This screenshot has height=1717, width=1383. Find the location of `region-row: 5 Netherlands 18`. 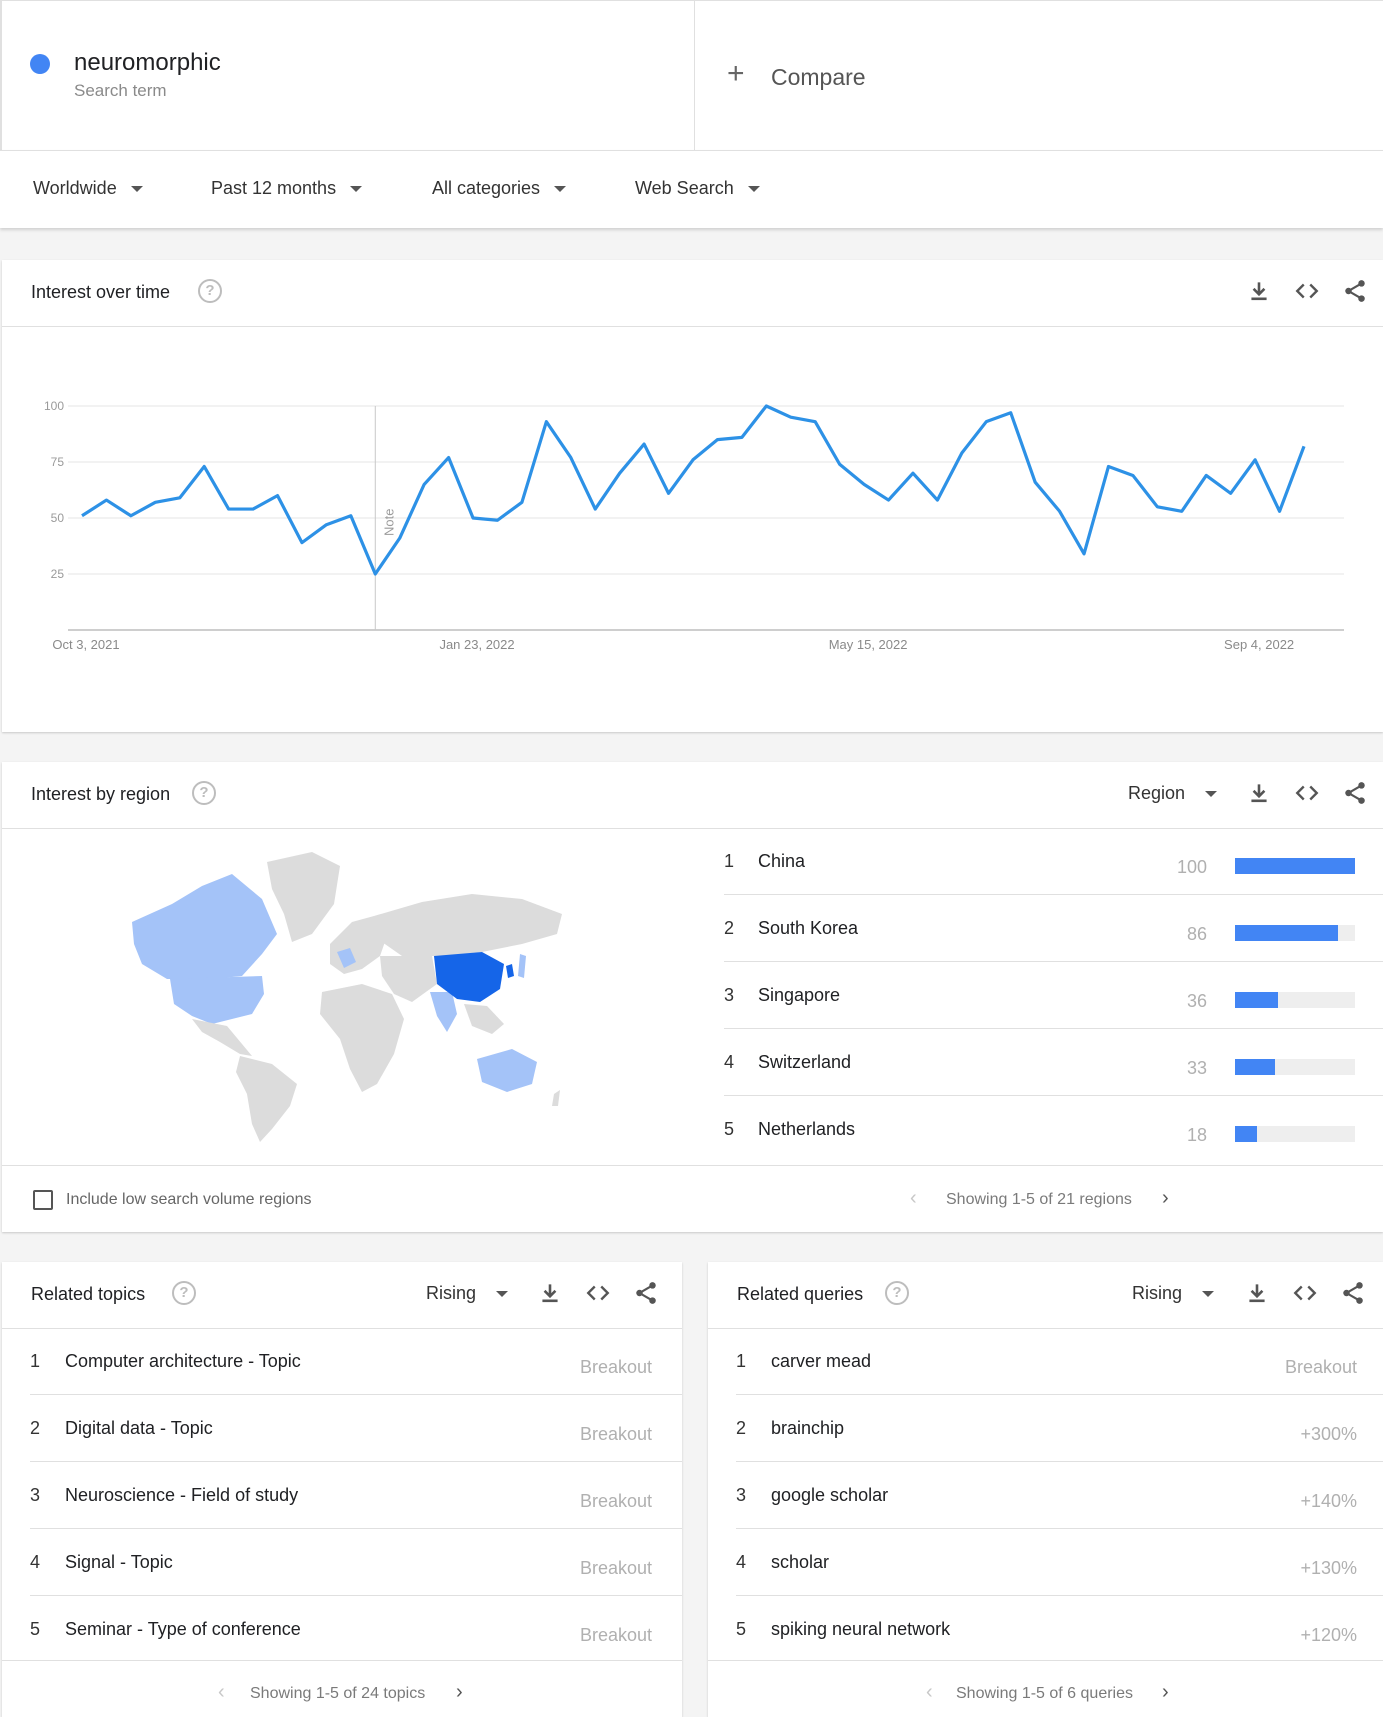

region-row: 5 Netherlands 18 is located at coordinates (1053, 1129).